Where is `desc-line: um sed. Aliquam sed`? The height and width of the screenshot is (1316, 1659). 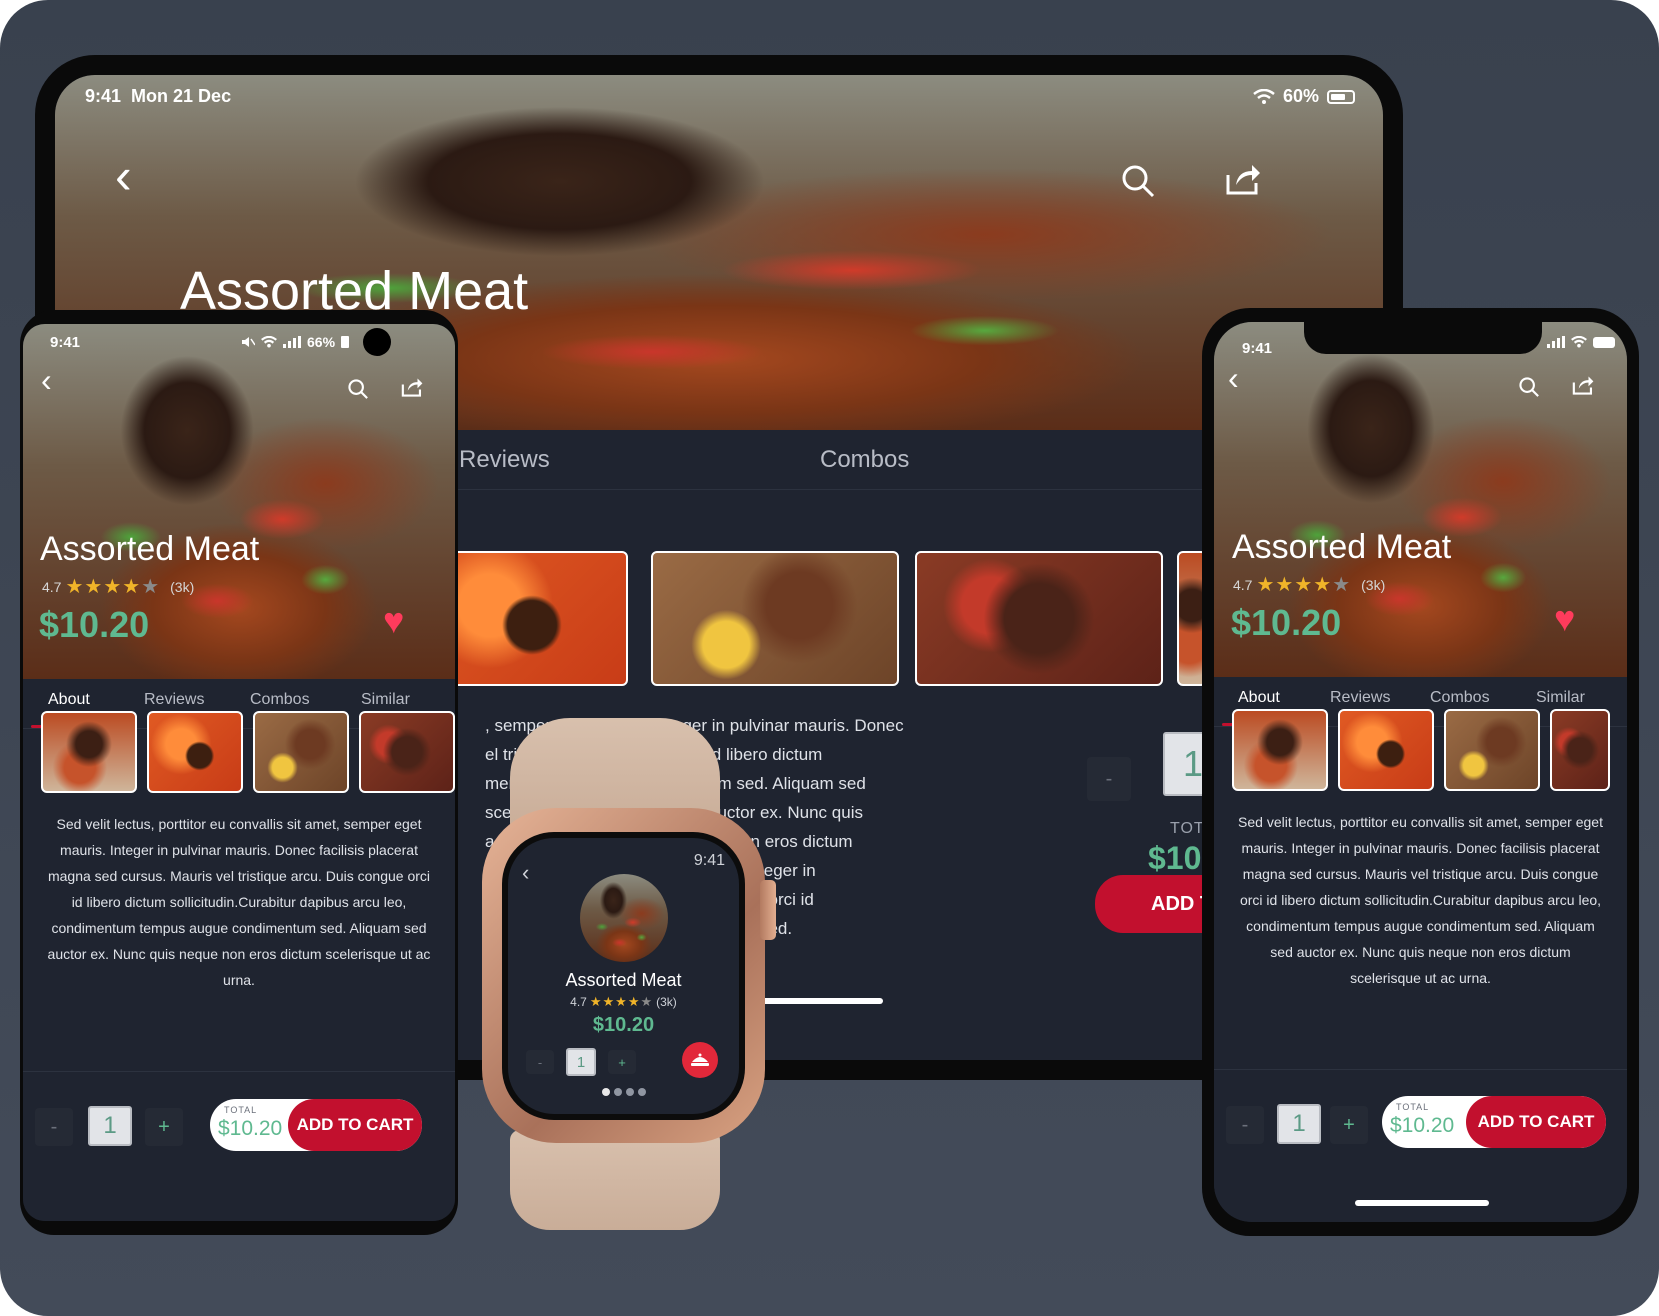
desc-line: um sed. Aliquam sed is located at coordinates (787, 783).